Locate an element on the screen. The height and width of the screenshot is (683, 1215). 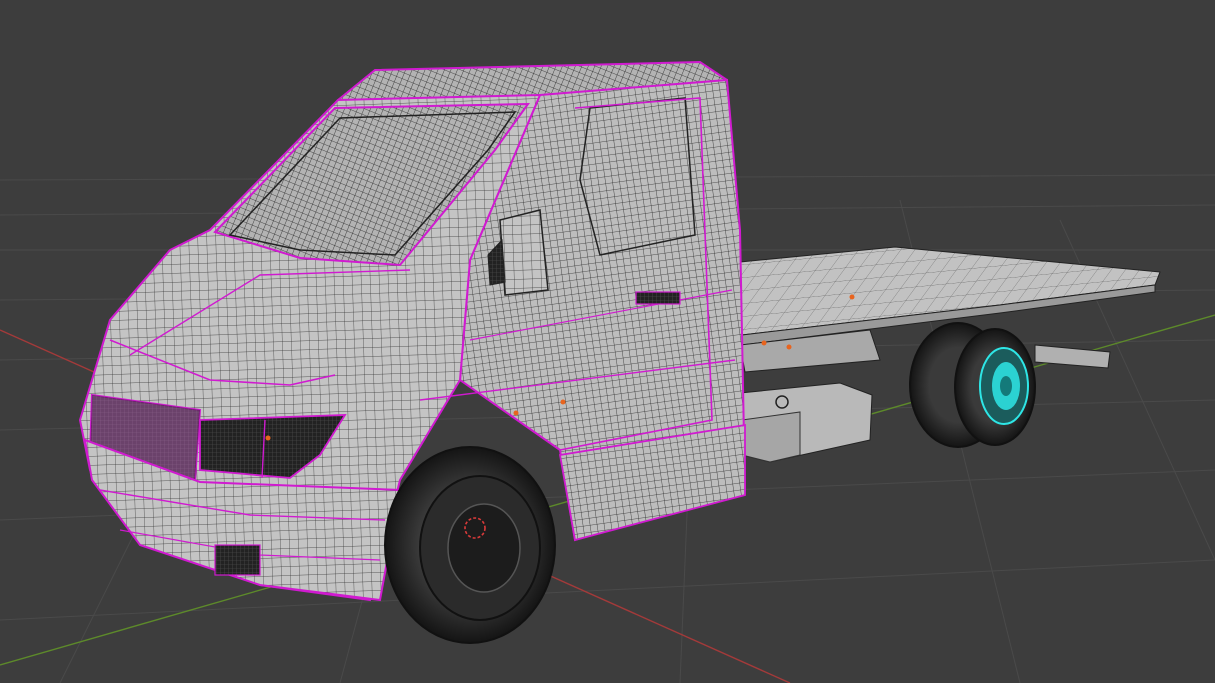
fuel-tank is located at coordinates (806, 422).